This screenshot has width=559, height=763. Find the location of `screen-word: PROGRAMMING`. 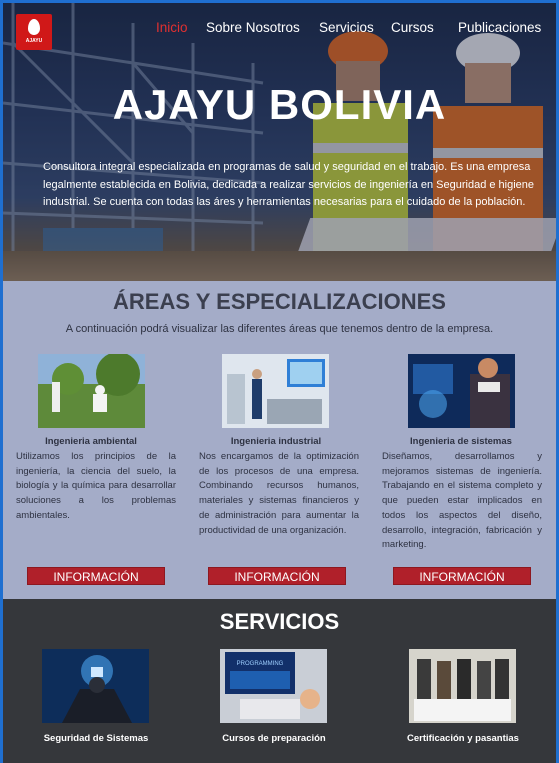

screen-word: PROGRAMMING is located at coordinates (260, 664).